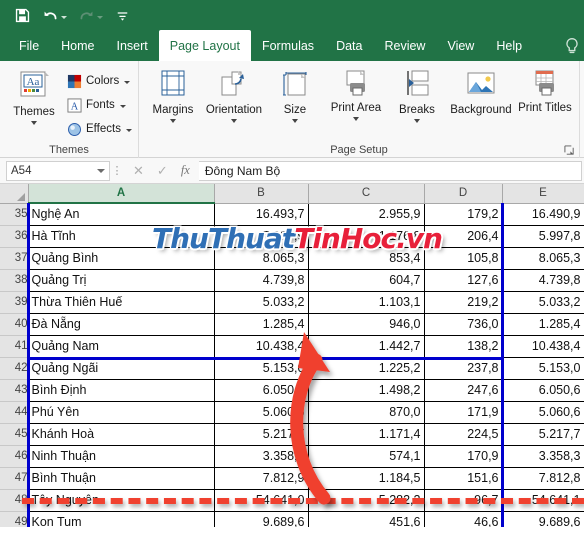 The height and width of the screenshot is (560, 584). Describe the element at coordinates (366, 434) in the screenshot. I see `cell-C45: 1.171,4` at that location.